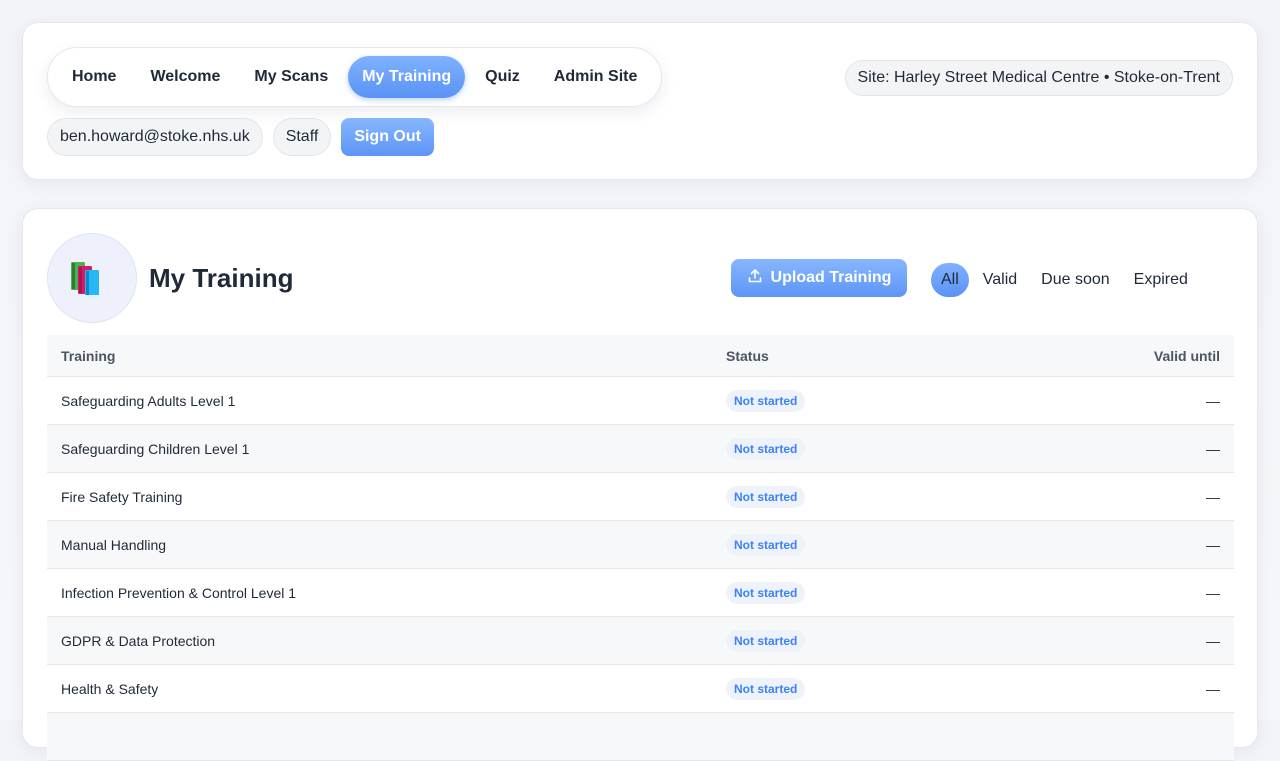 The image size is (1280, 761). Describe the element at coordinates (302, 137) in the screenshot. I see `user-role-chip: Staff` at that location.